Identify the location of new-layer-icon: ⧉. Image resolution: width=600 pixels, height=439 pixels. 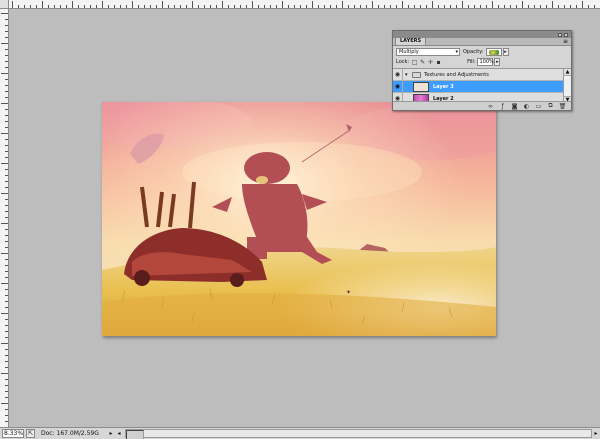
(550, 106).